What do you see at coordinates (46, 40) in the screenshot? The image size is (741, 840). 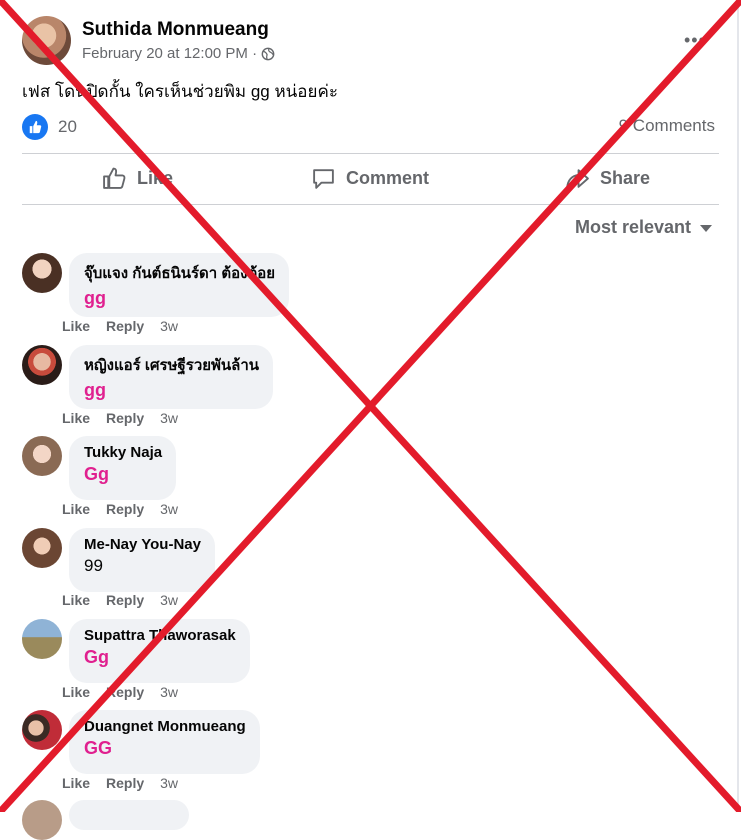 I see `author-avatar` at bounding box center [46, 40].